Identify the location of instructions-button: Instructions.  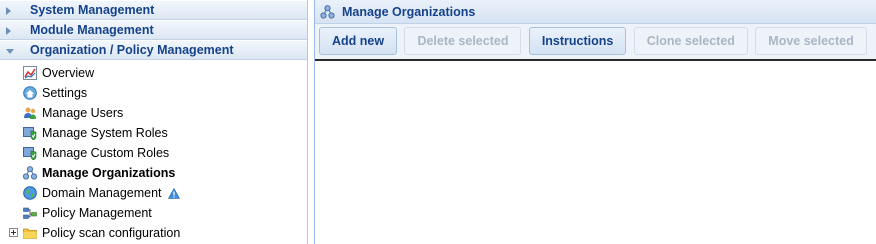
(577, 41).